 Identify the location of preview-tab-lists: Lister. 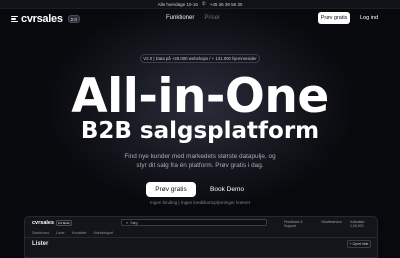
(60, 233).